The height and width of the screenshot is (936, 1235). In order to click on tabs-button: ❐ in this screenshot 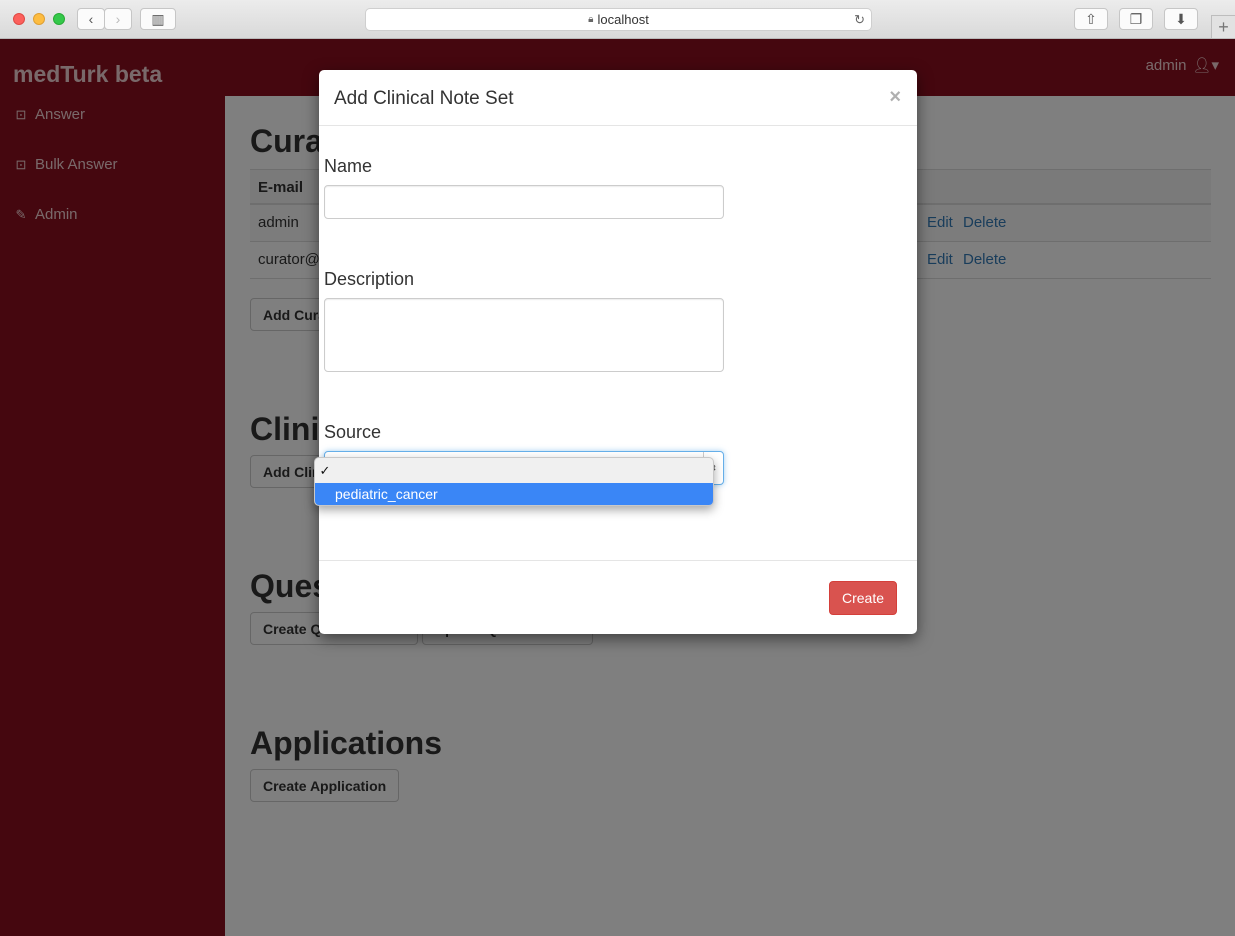, I will do `click(1136, 19)`.